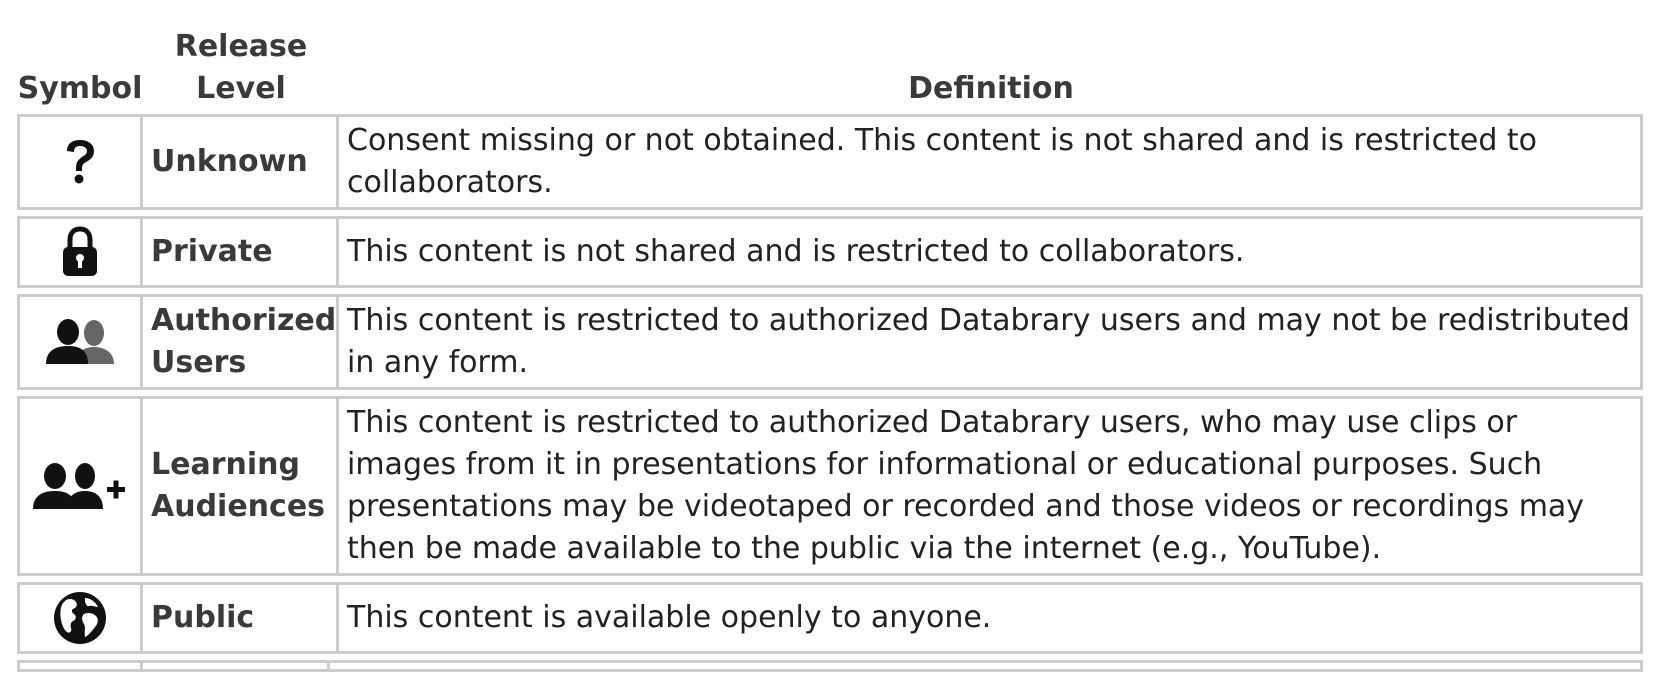 The width and height of the screenshot is (1660, 700). Describe the element at coordinates (81, 666) in the screenshot. I see `empty-symbol-cell` at that location.